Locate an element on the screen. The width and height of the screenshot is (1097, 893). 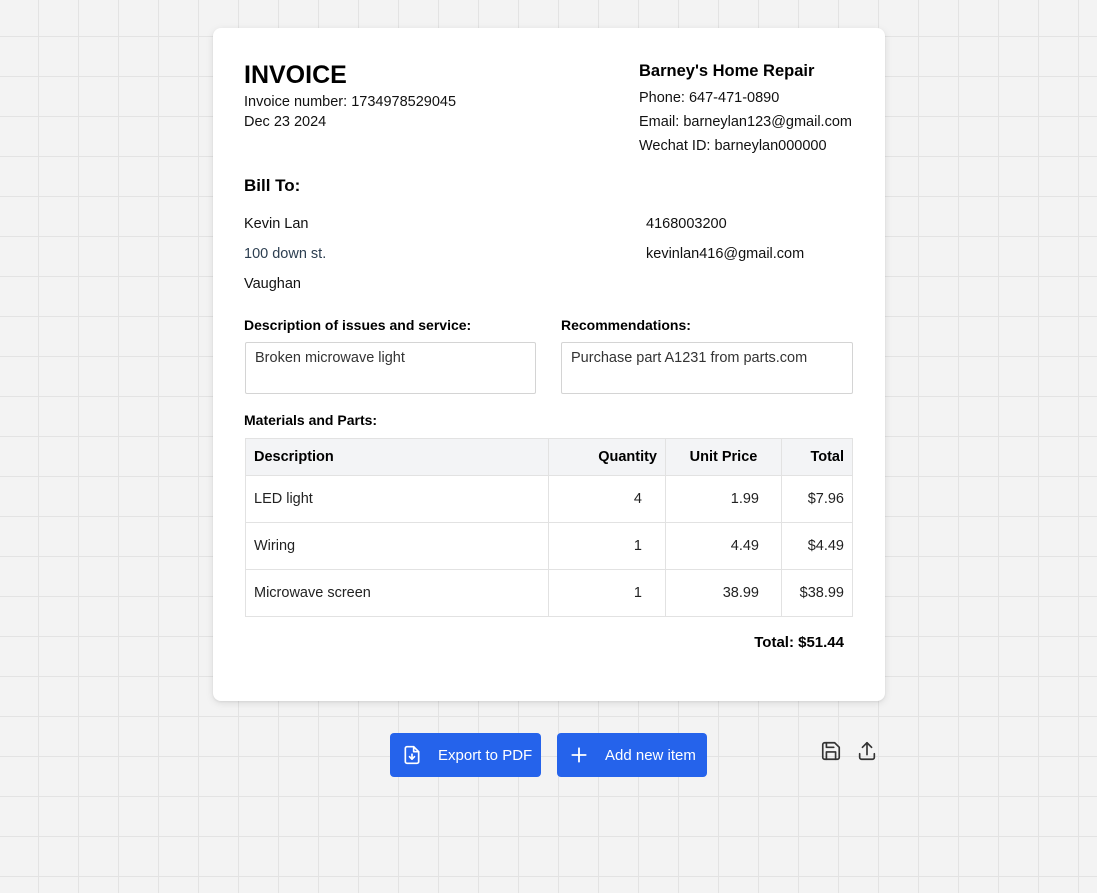
client-city: Vaughan is located at coordinates (272, 284).